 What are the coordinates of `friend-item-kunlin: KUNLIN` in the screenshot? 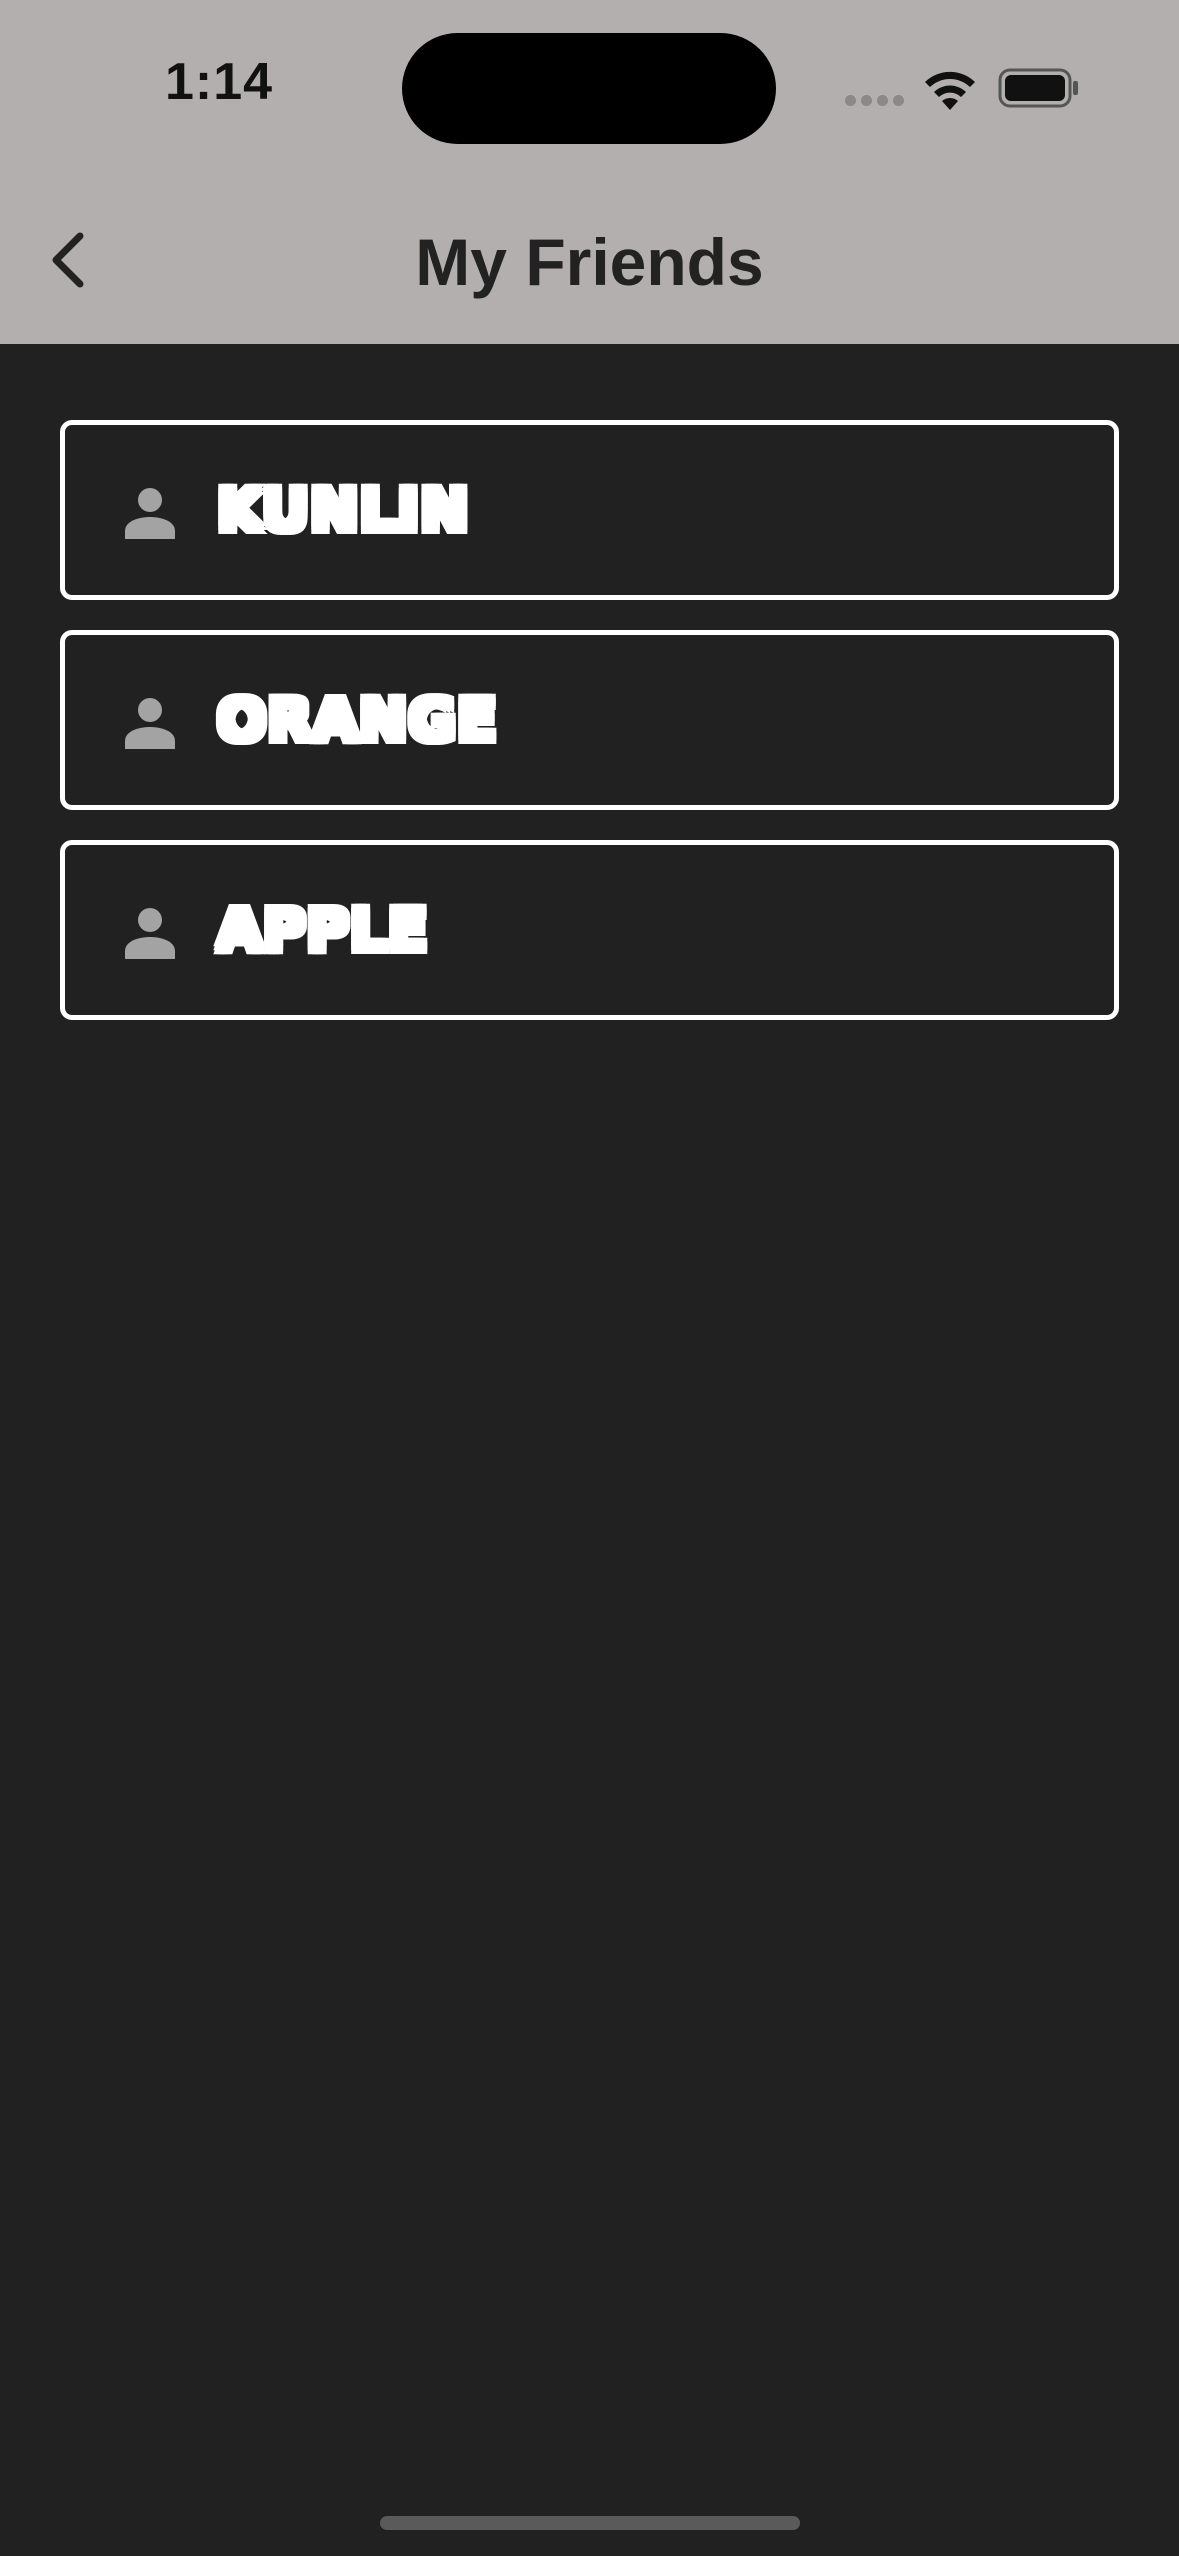 It's located at (589, 510).